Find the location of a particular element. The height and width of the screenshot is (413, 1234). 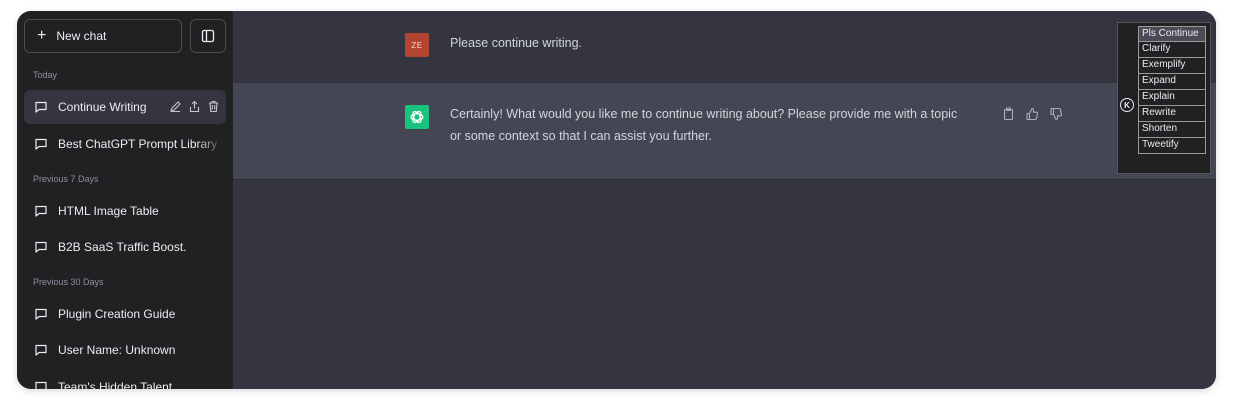

sidebar-item-continue-writing: Continue Writing is located at coordinates (125, 107).